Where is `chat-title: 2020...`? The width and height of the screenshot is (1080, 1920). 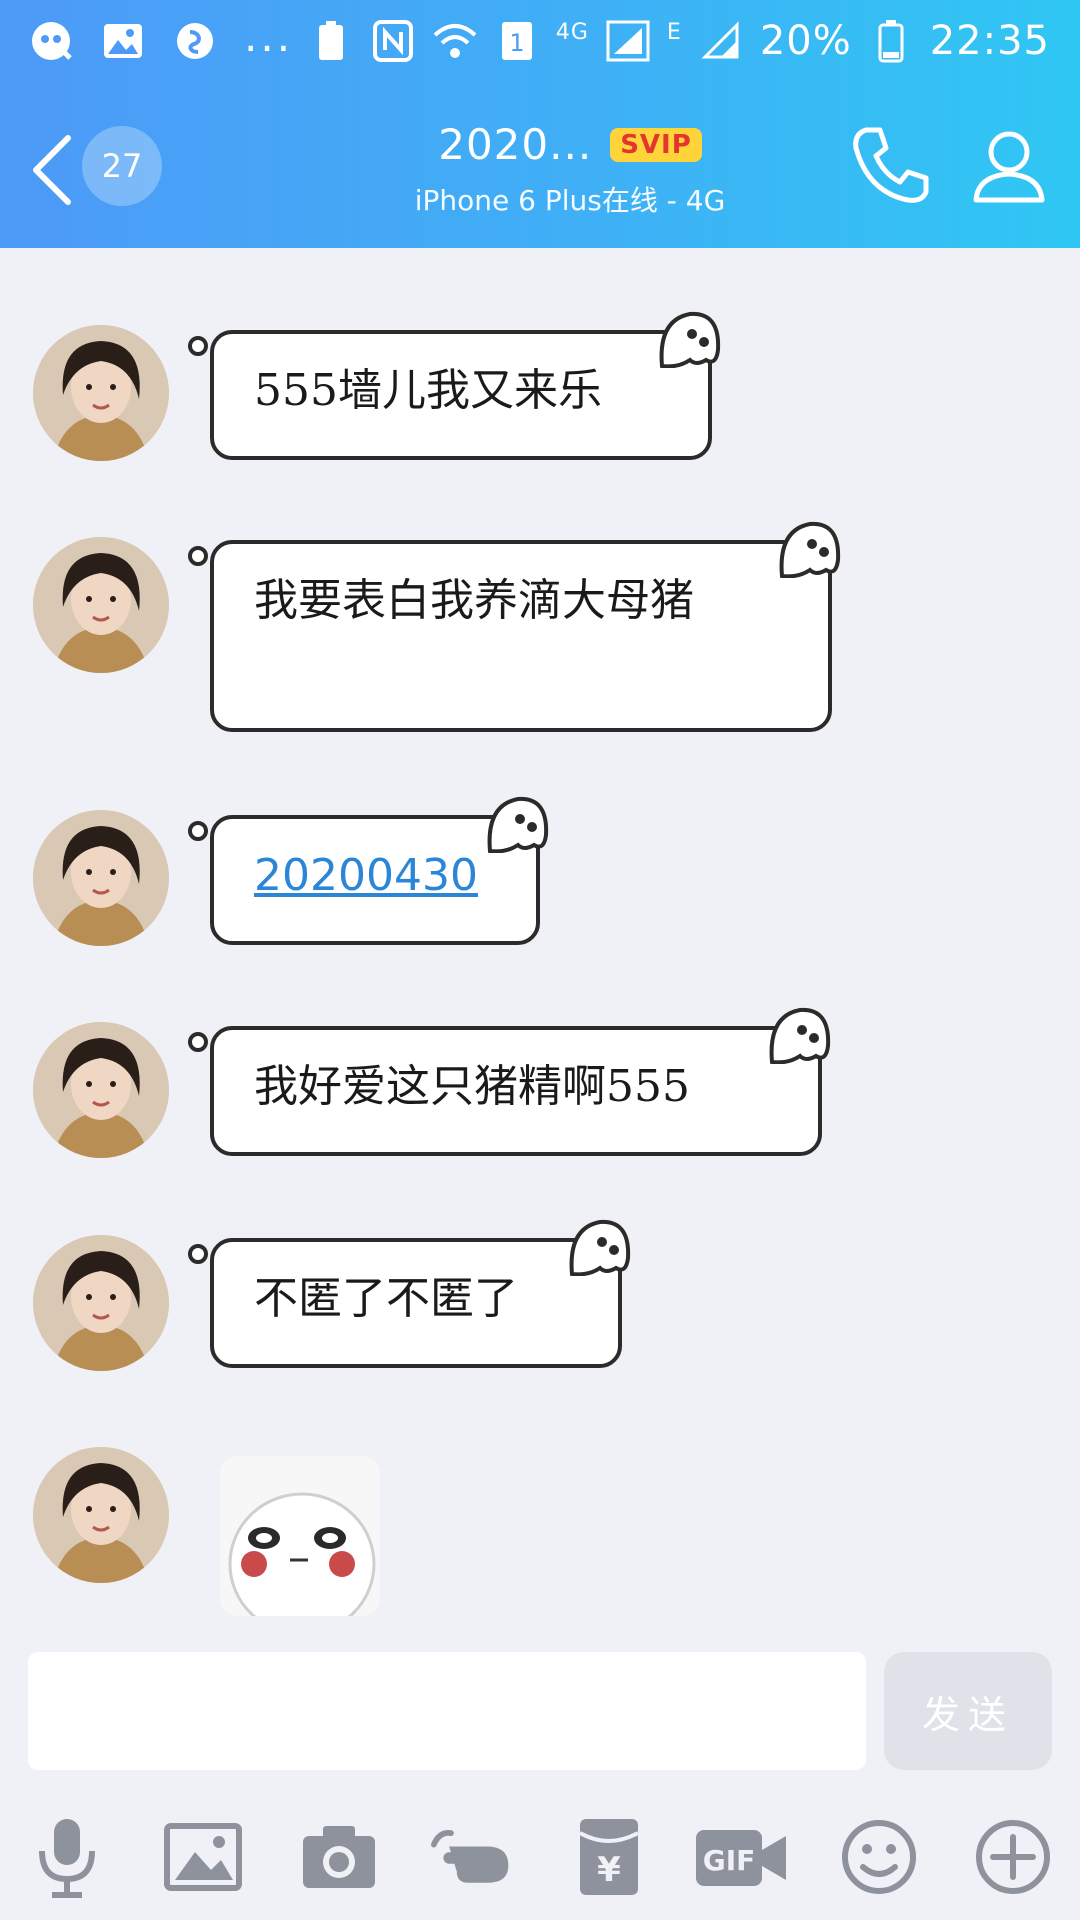
chat-title: 2020... is located at coordinates (515, 144).